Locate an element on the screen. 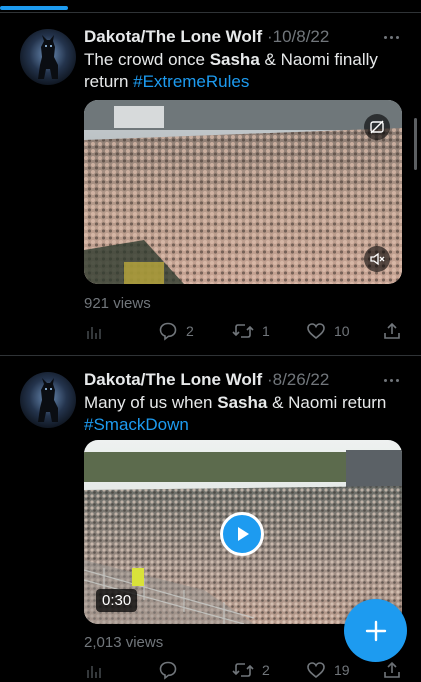 The width and height of the screenshot is (421, 682). reply-button: 2 is located at coordinates (176, 331).